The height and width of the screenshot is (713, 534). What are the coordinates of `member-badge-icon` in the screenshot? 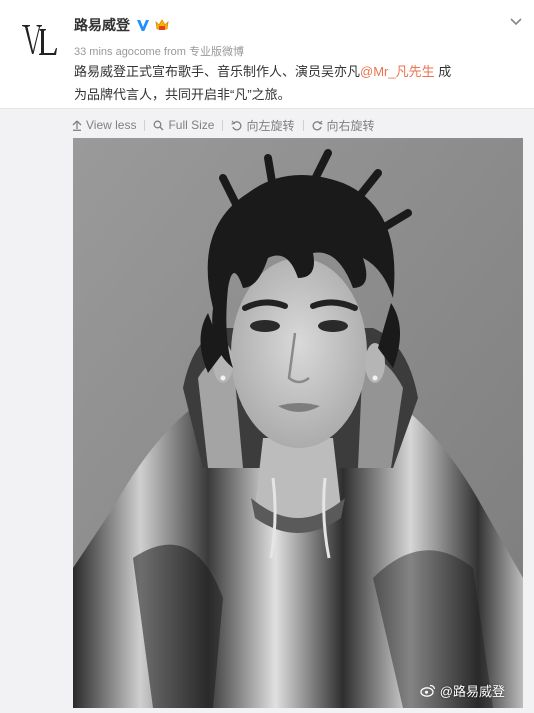 It's located at (162, 25).